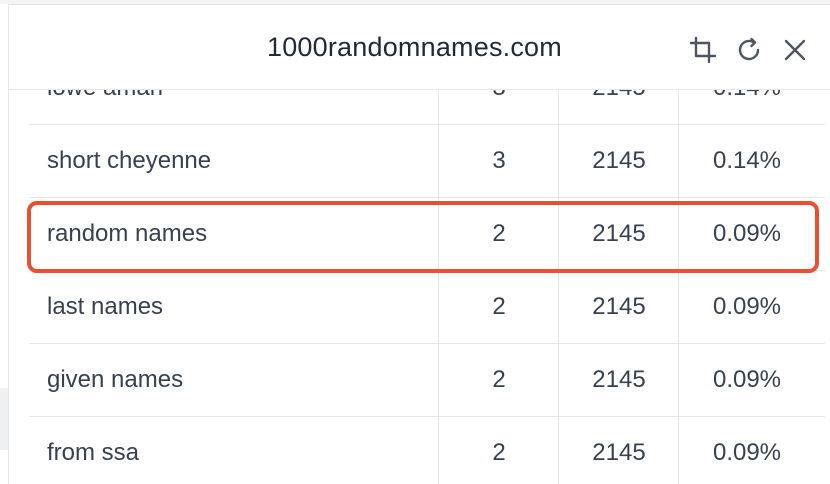 The width and height of the screenshot is (830, 484). Describe the element at coordinates (414, 47) in the screenshot. I see `page-title: 1000randomnames.com` at that location.